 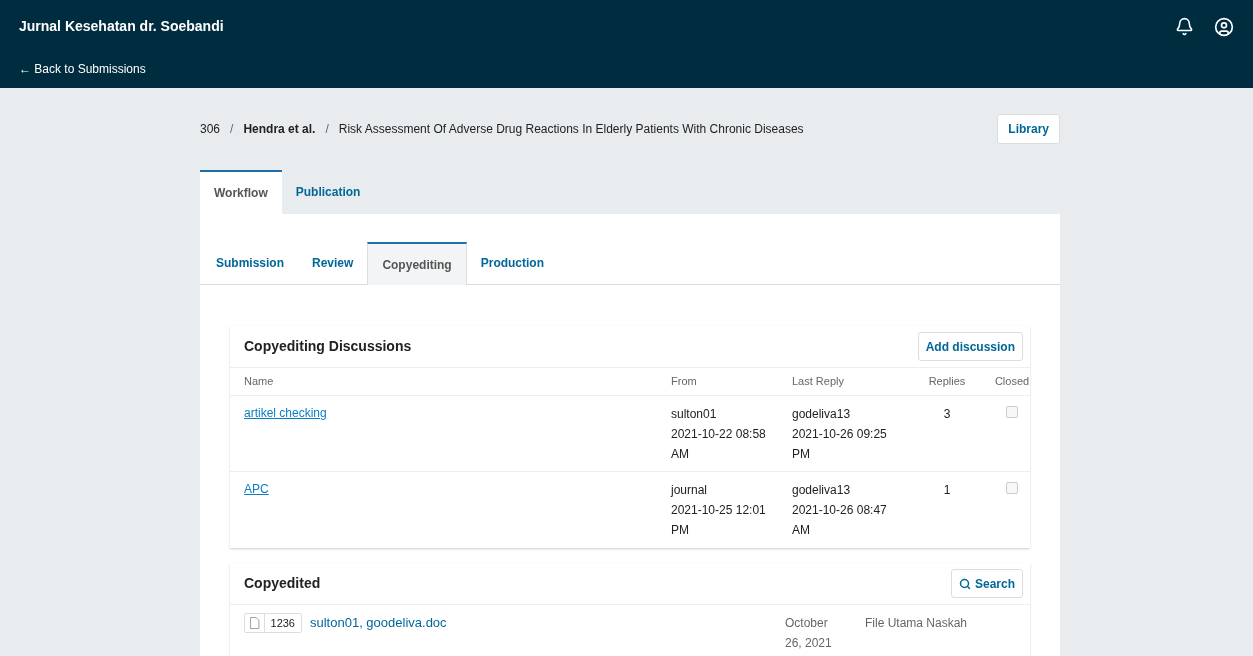 What do you see at coordinates (328, 346) in the screenshot?
I see `card-title: Copyediting Discussions` at bounding box center [328, 346].